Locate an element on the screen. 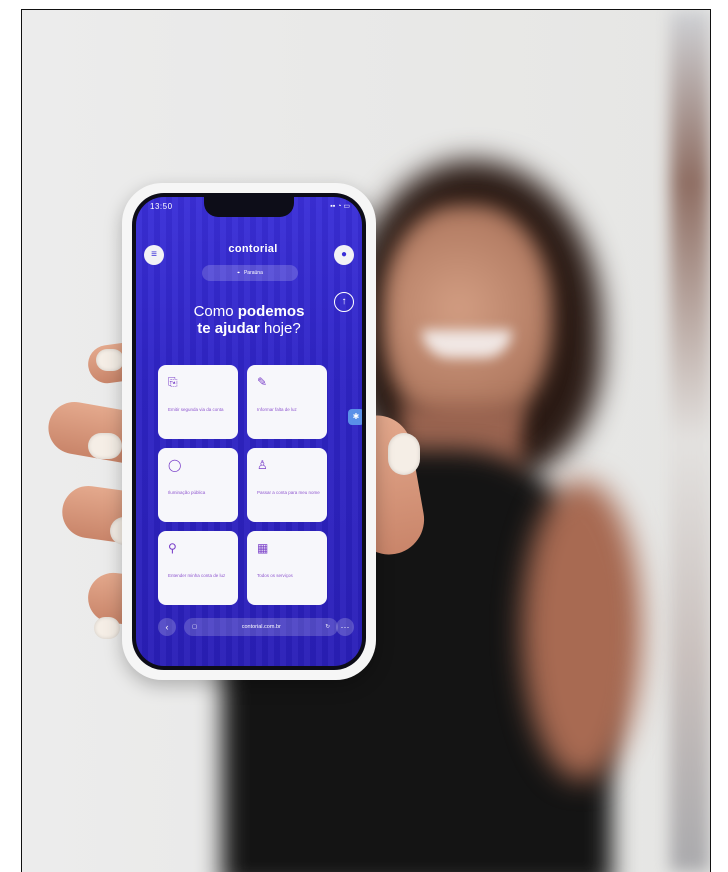  browser-bar: ‹ ▢ contorial.com.br ↻ is located at coordinates (248, 627).